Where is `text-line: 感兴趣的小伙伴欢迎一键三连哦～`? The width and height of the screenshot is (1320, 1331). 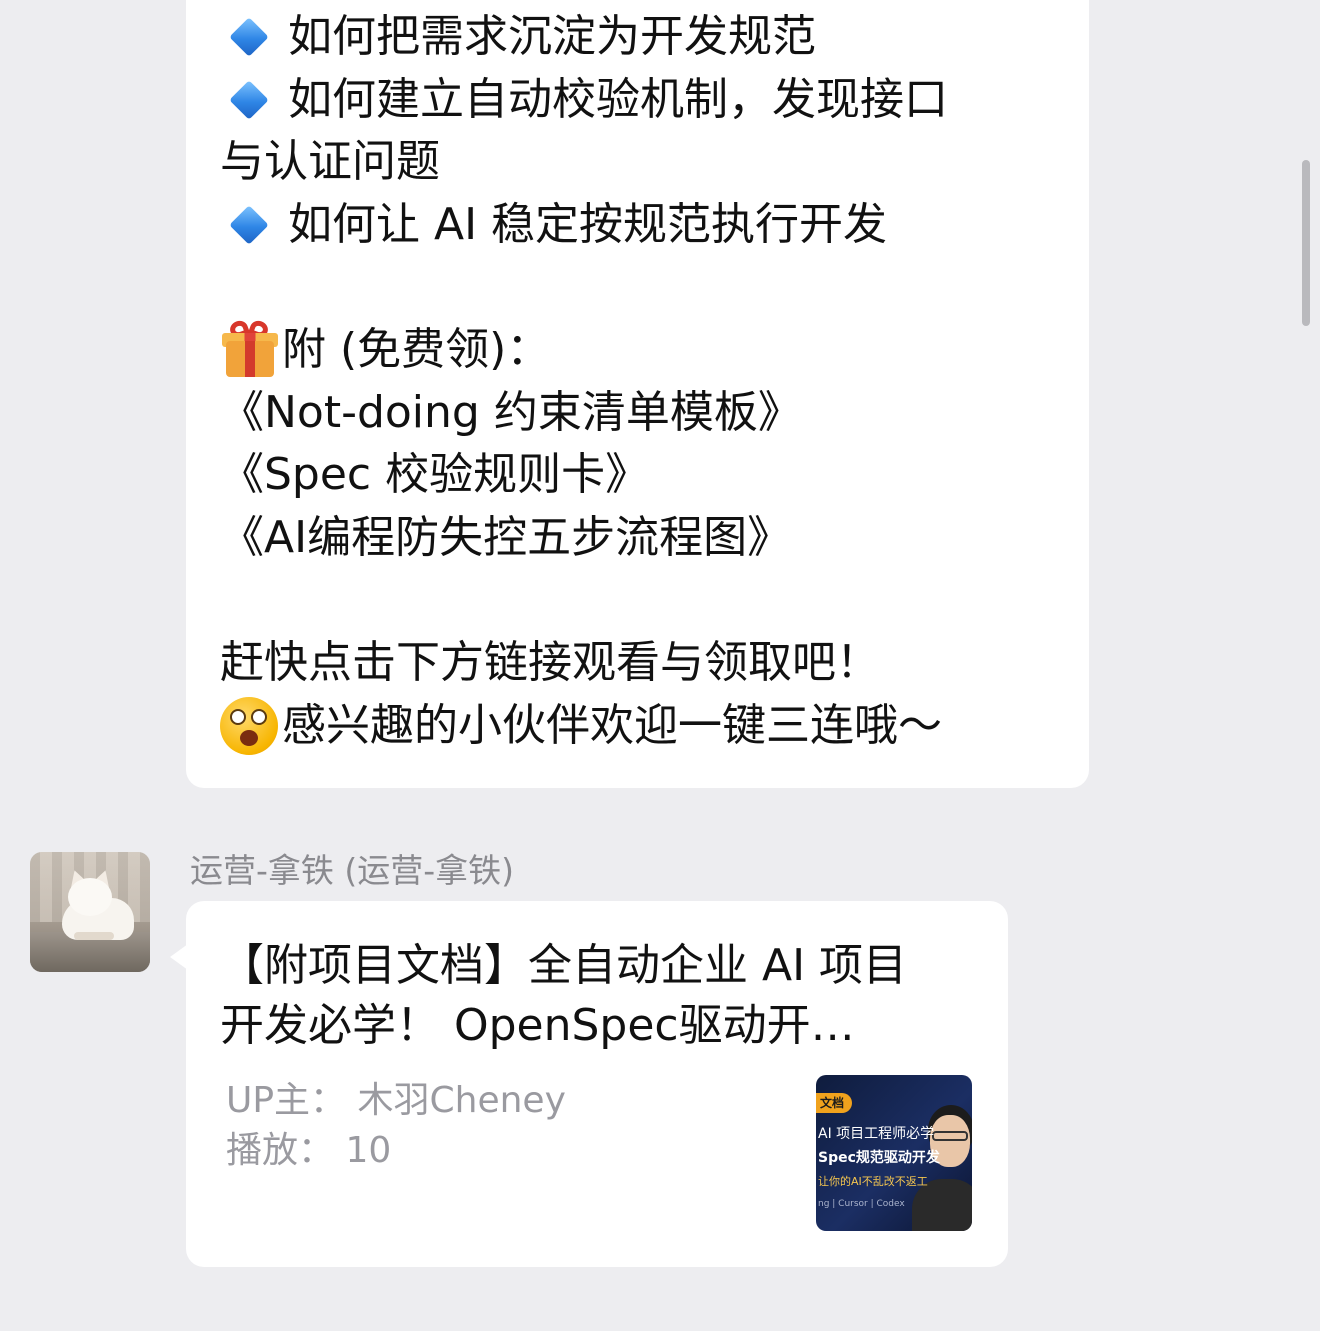 text-line: 感兴趣的小伙伴欢迎一键三连哦～ is located at coordinates (650, 726).